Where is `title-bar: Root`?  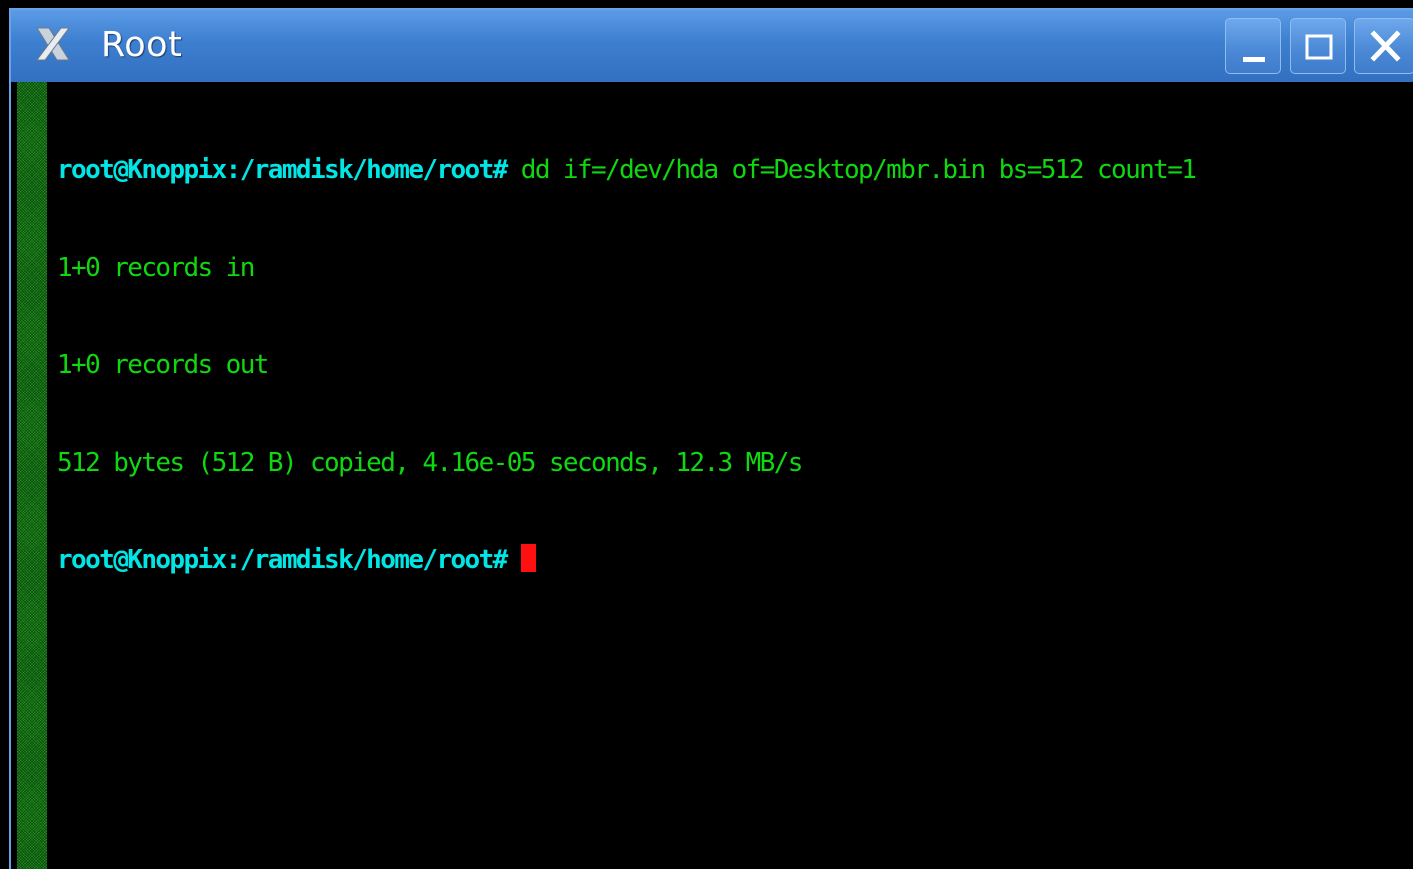
title-bar: Root is located at coordinates (712, 46).